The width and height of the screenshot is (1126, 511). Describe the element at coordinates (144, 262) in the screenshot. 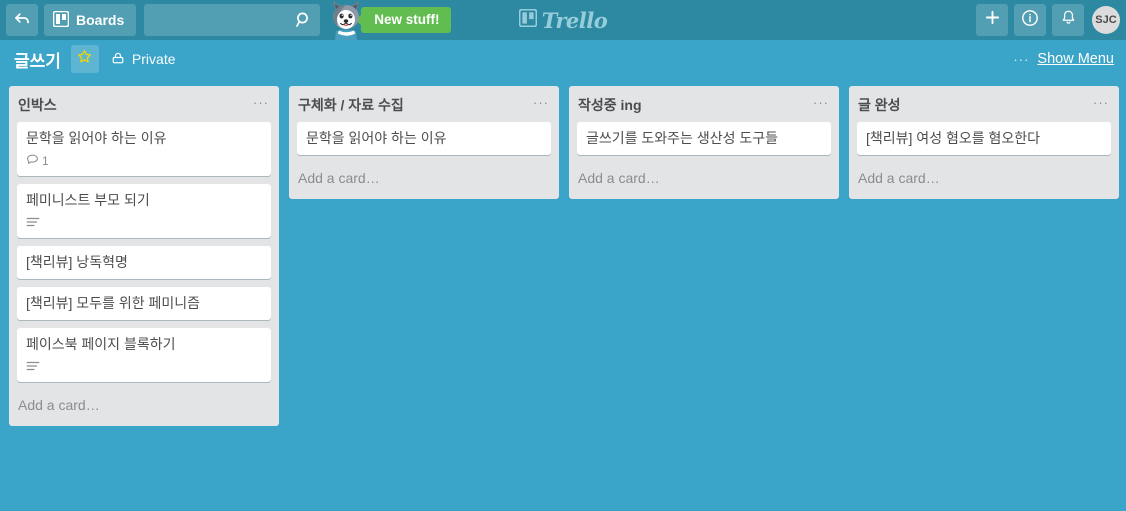

I see `card: [책리뷰] 낭독혁명` at that location.